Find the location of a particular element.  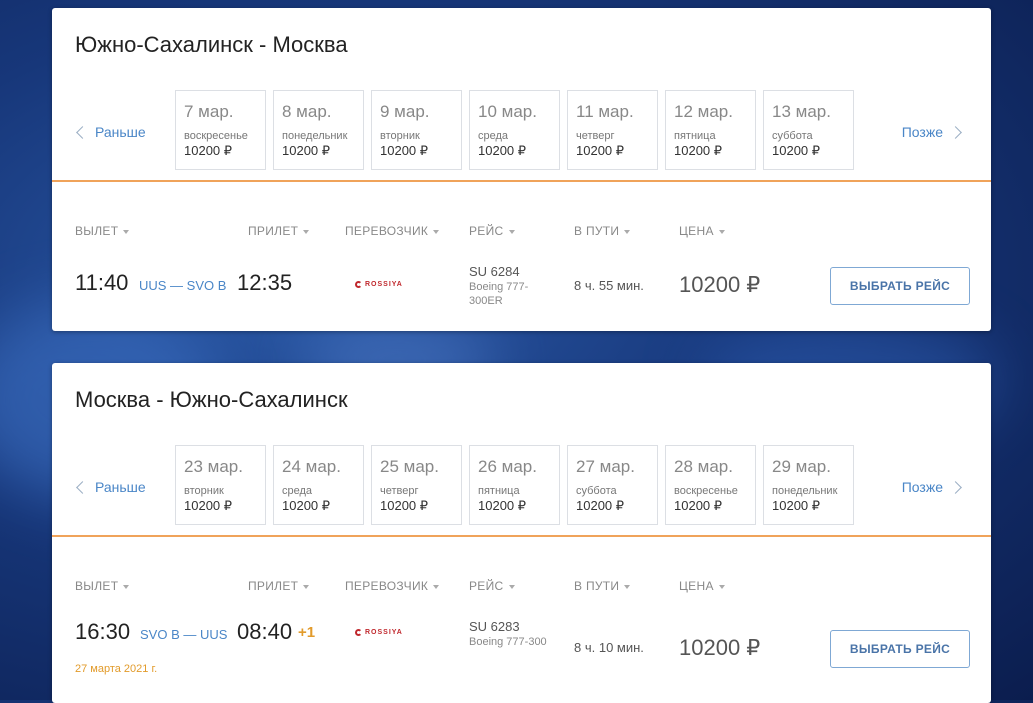

date-option: 12 мар. пятница 10200 ₽ is located at coordinates (710, 130).